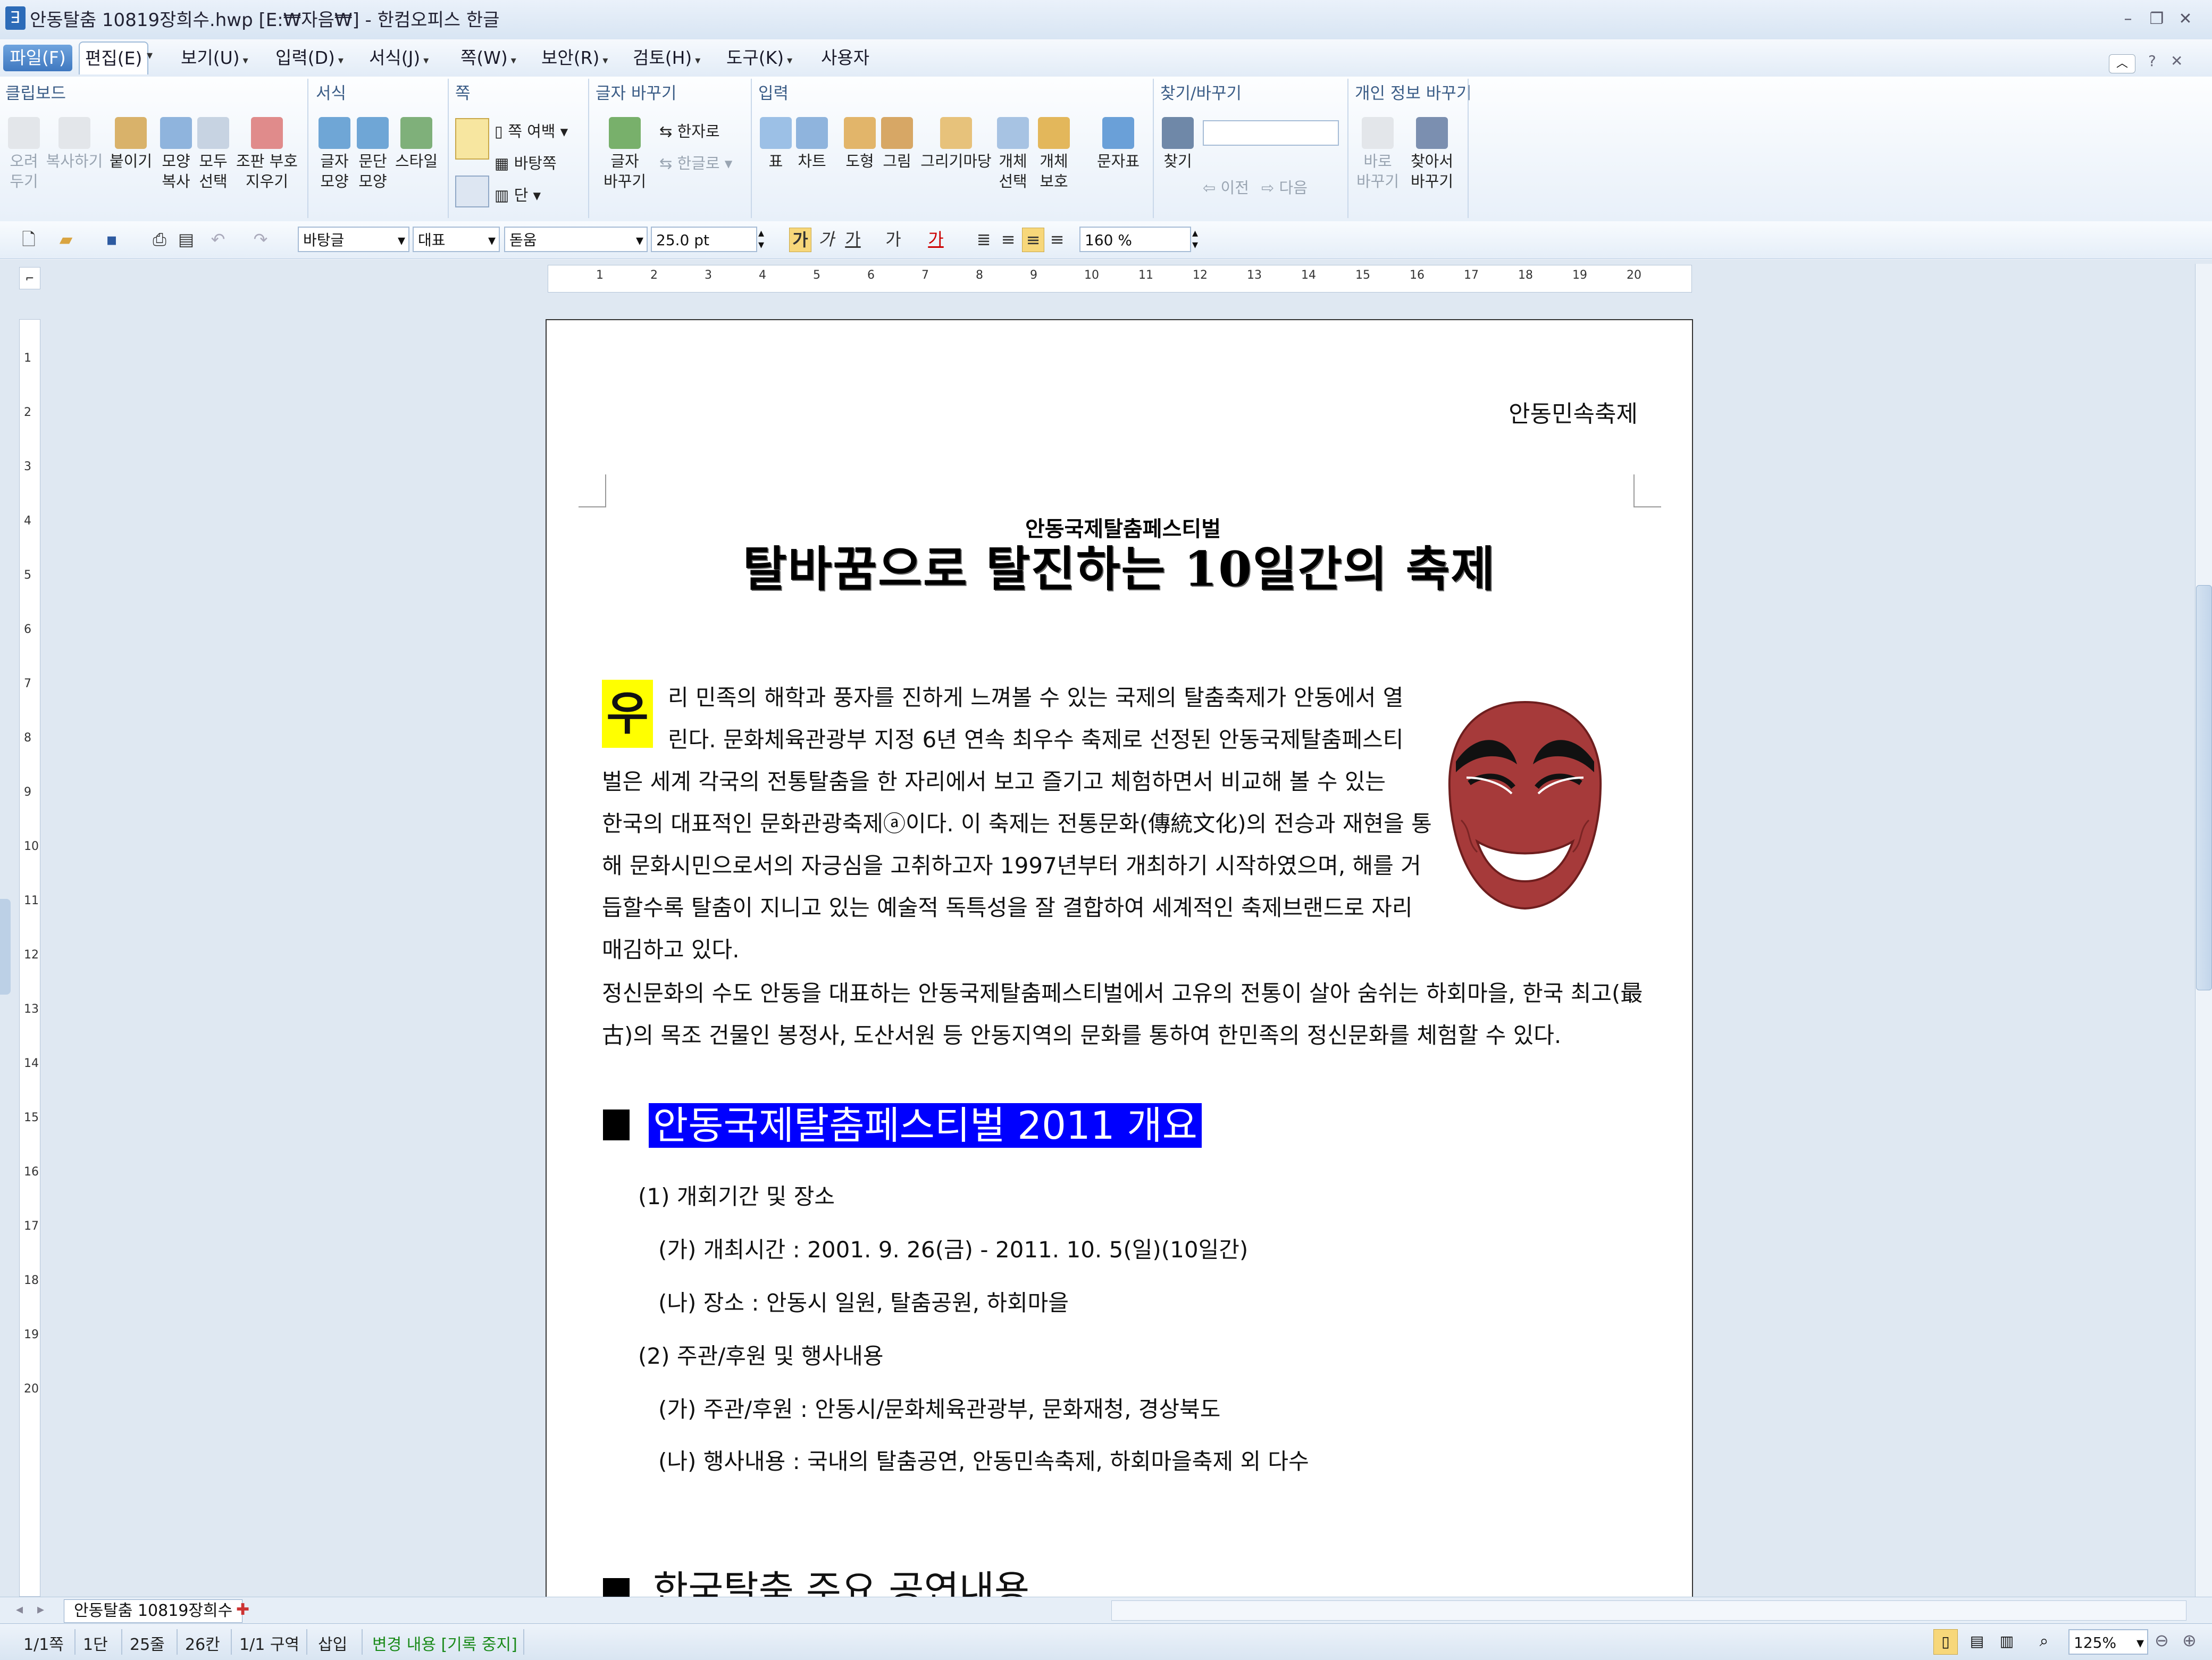 This screenshot has height=1660, width=2212. What do you see at coordinates (159, 239) in the screenshot?
I see `print-icon: ⎙` at bounding box center [159, 239].